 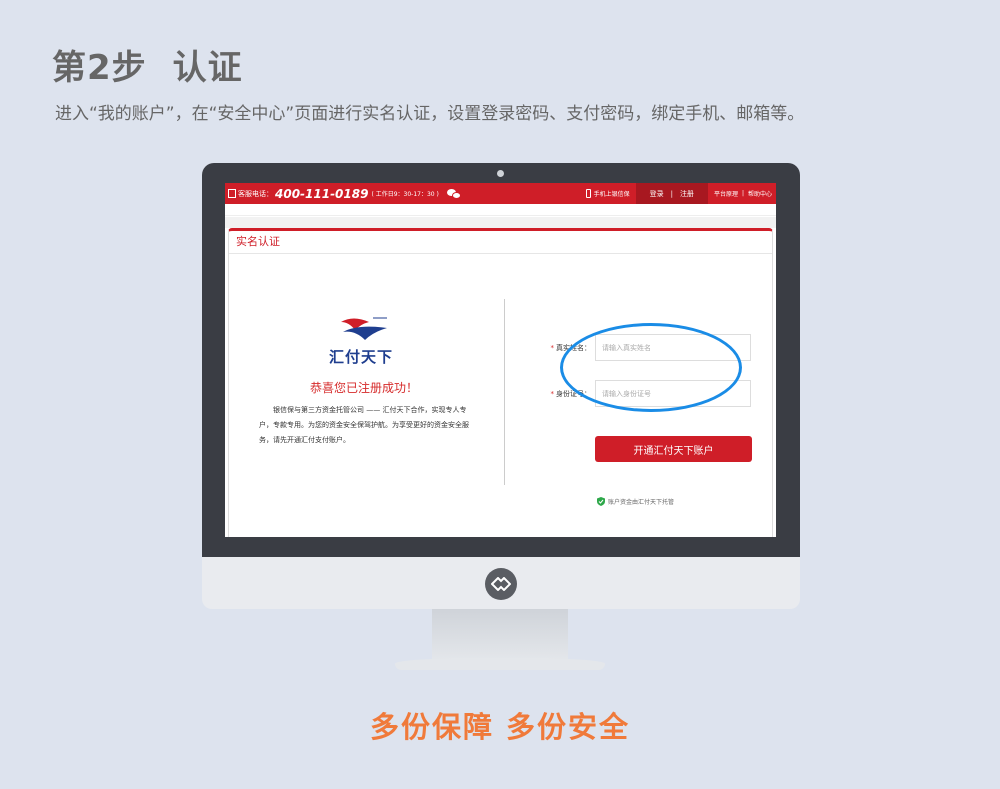 What do you see at coordinates (500, 222) in the screenshot?
I see `grey-band` at bounding box center [500, 222].